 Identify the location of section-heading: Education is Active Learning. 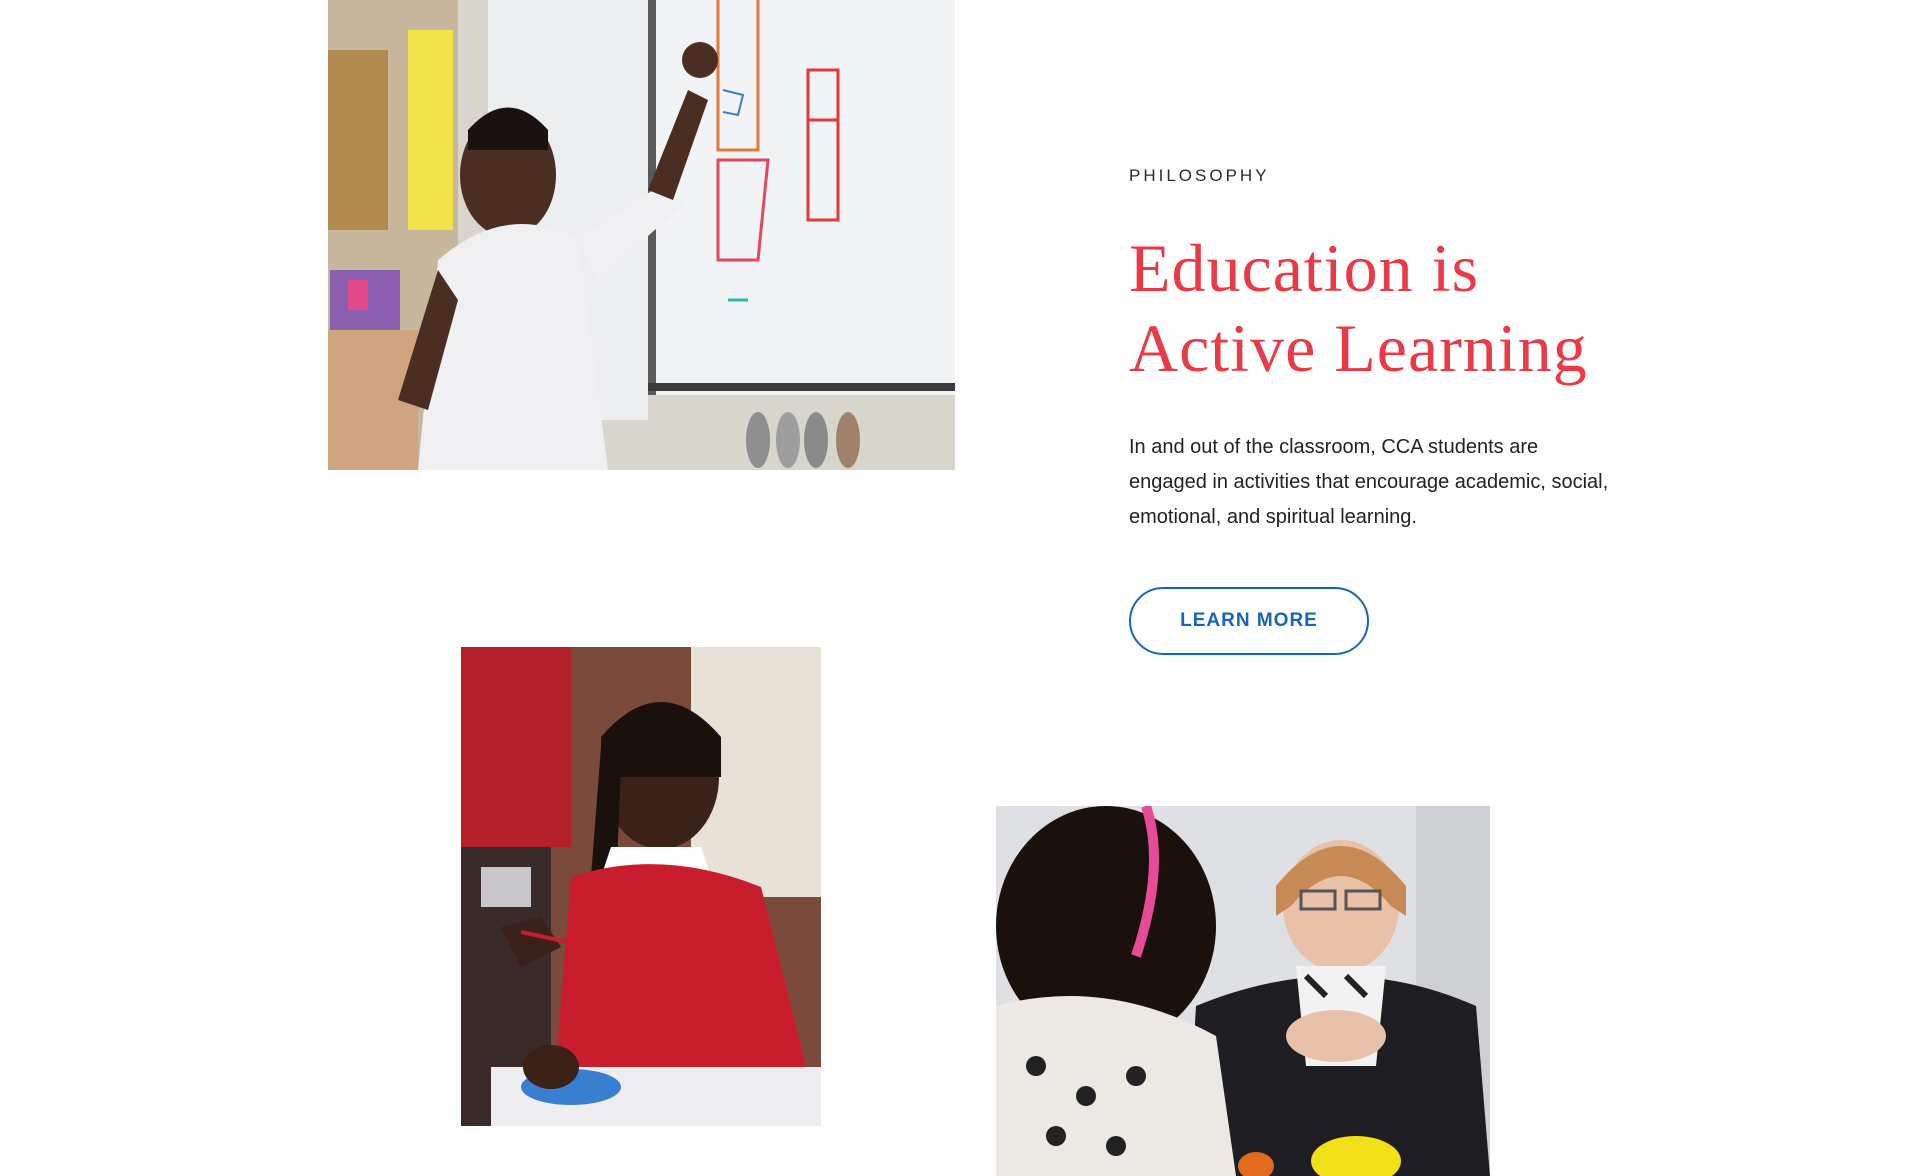
(1389, 308).